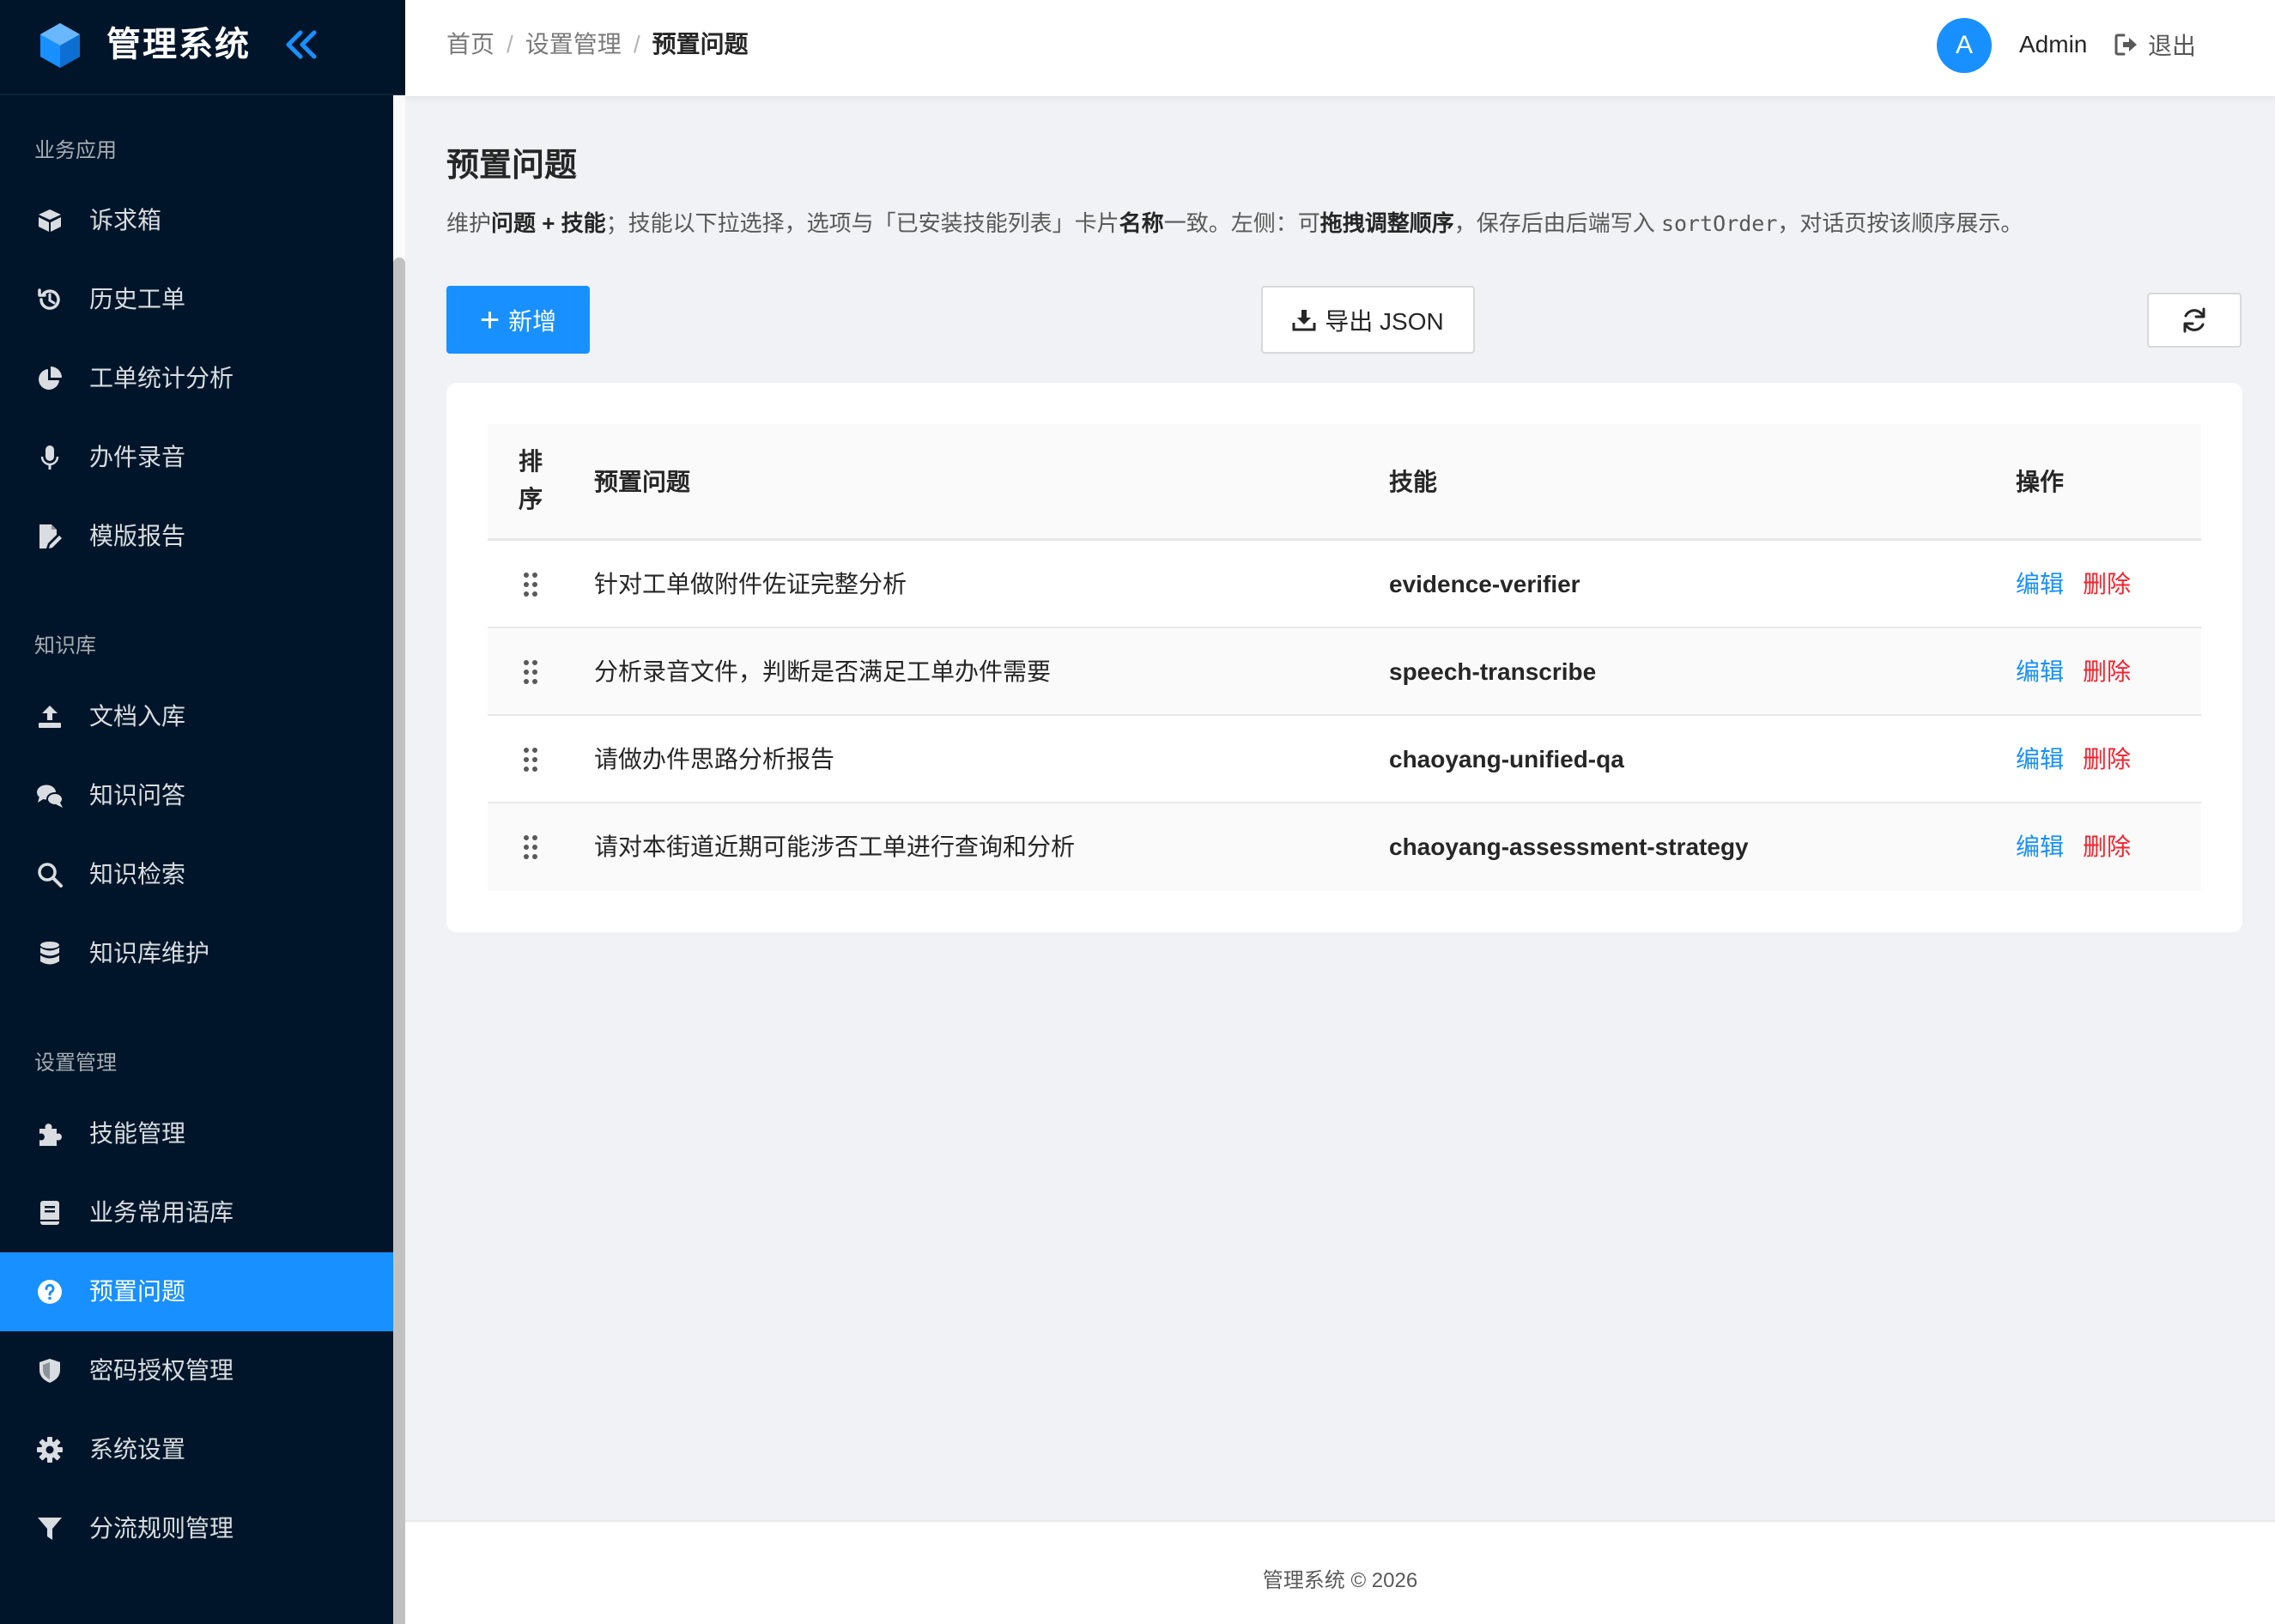 This screenshot has height=1624, width=2275. Describe the element at coordinates (302, 44) in the screenshot. I see `collapse-sidebar-icon` at that location.